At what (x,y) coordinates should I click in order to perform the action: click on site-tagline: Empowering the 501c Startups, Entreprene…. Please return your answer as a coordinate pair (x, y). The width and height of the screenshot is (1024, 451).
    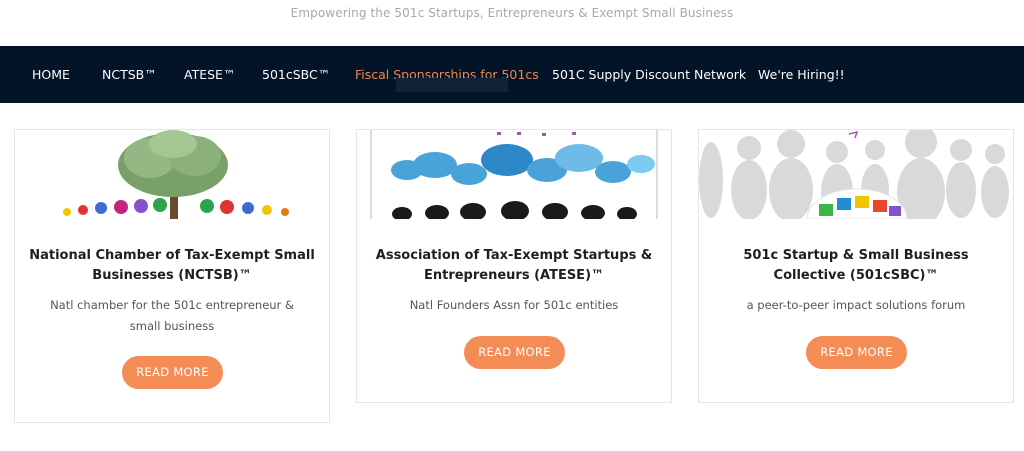
    Looking at the image, I should click on (512, 13).